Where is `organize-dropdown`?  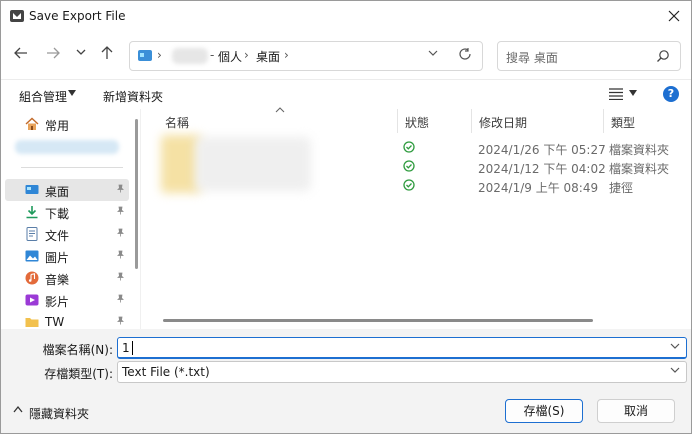
organize-dropdown is located at coordinates (72, 94).